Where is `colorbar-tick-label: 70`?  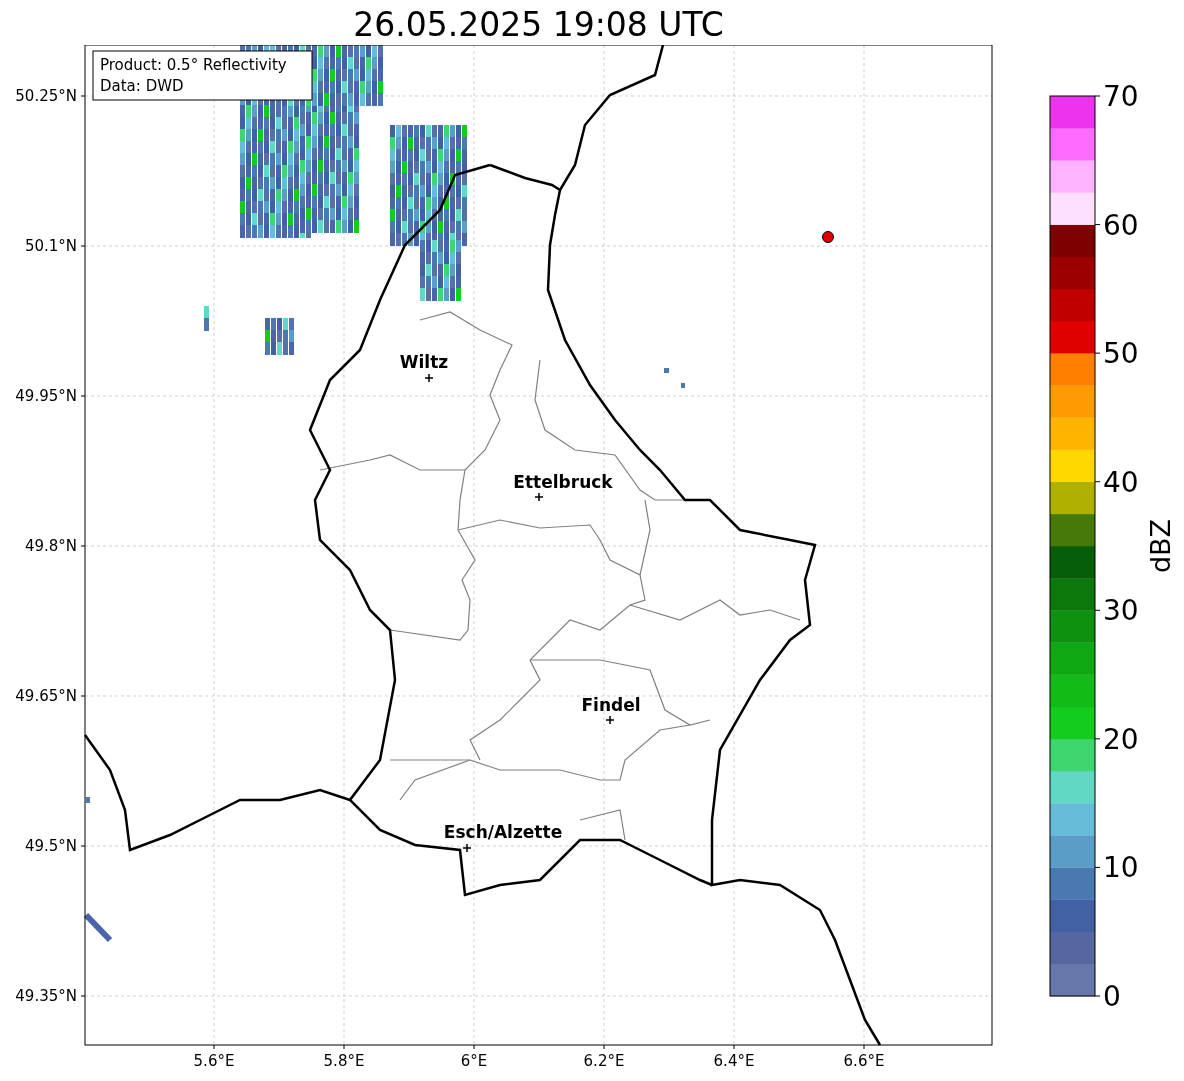
colorbar-tick-label: 70 is located at coordinates (1121, 96).